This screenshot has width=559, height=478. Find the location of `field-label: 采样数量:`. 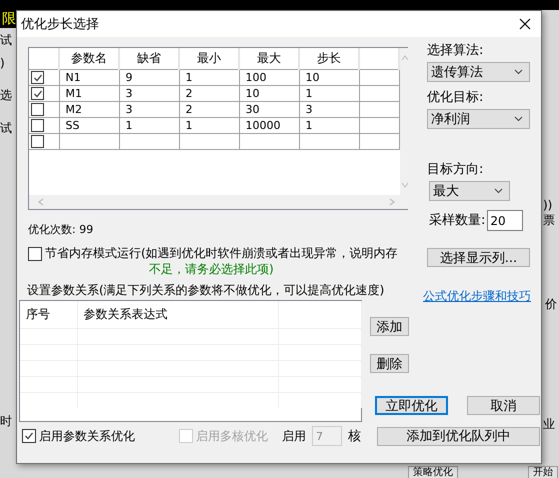

field-label: 采样数量: is located at coordinates (457, 220).